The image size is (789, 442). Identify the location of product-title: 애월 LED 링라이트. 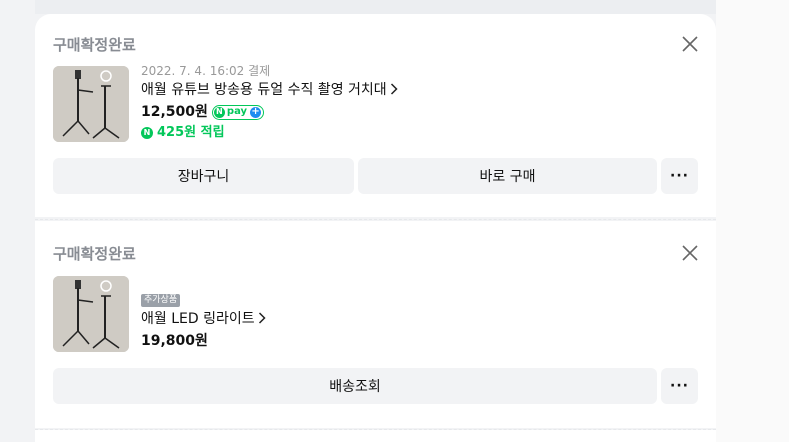
(198, 319).